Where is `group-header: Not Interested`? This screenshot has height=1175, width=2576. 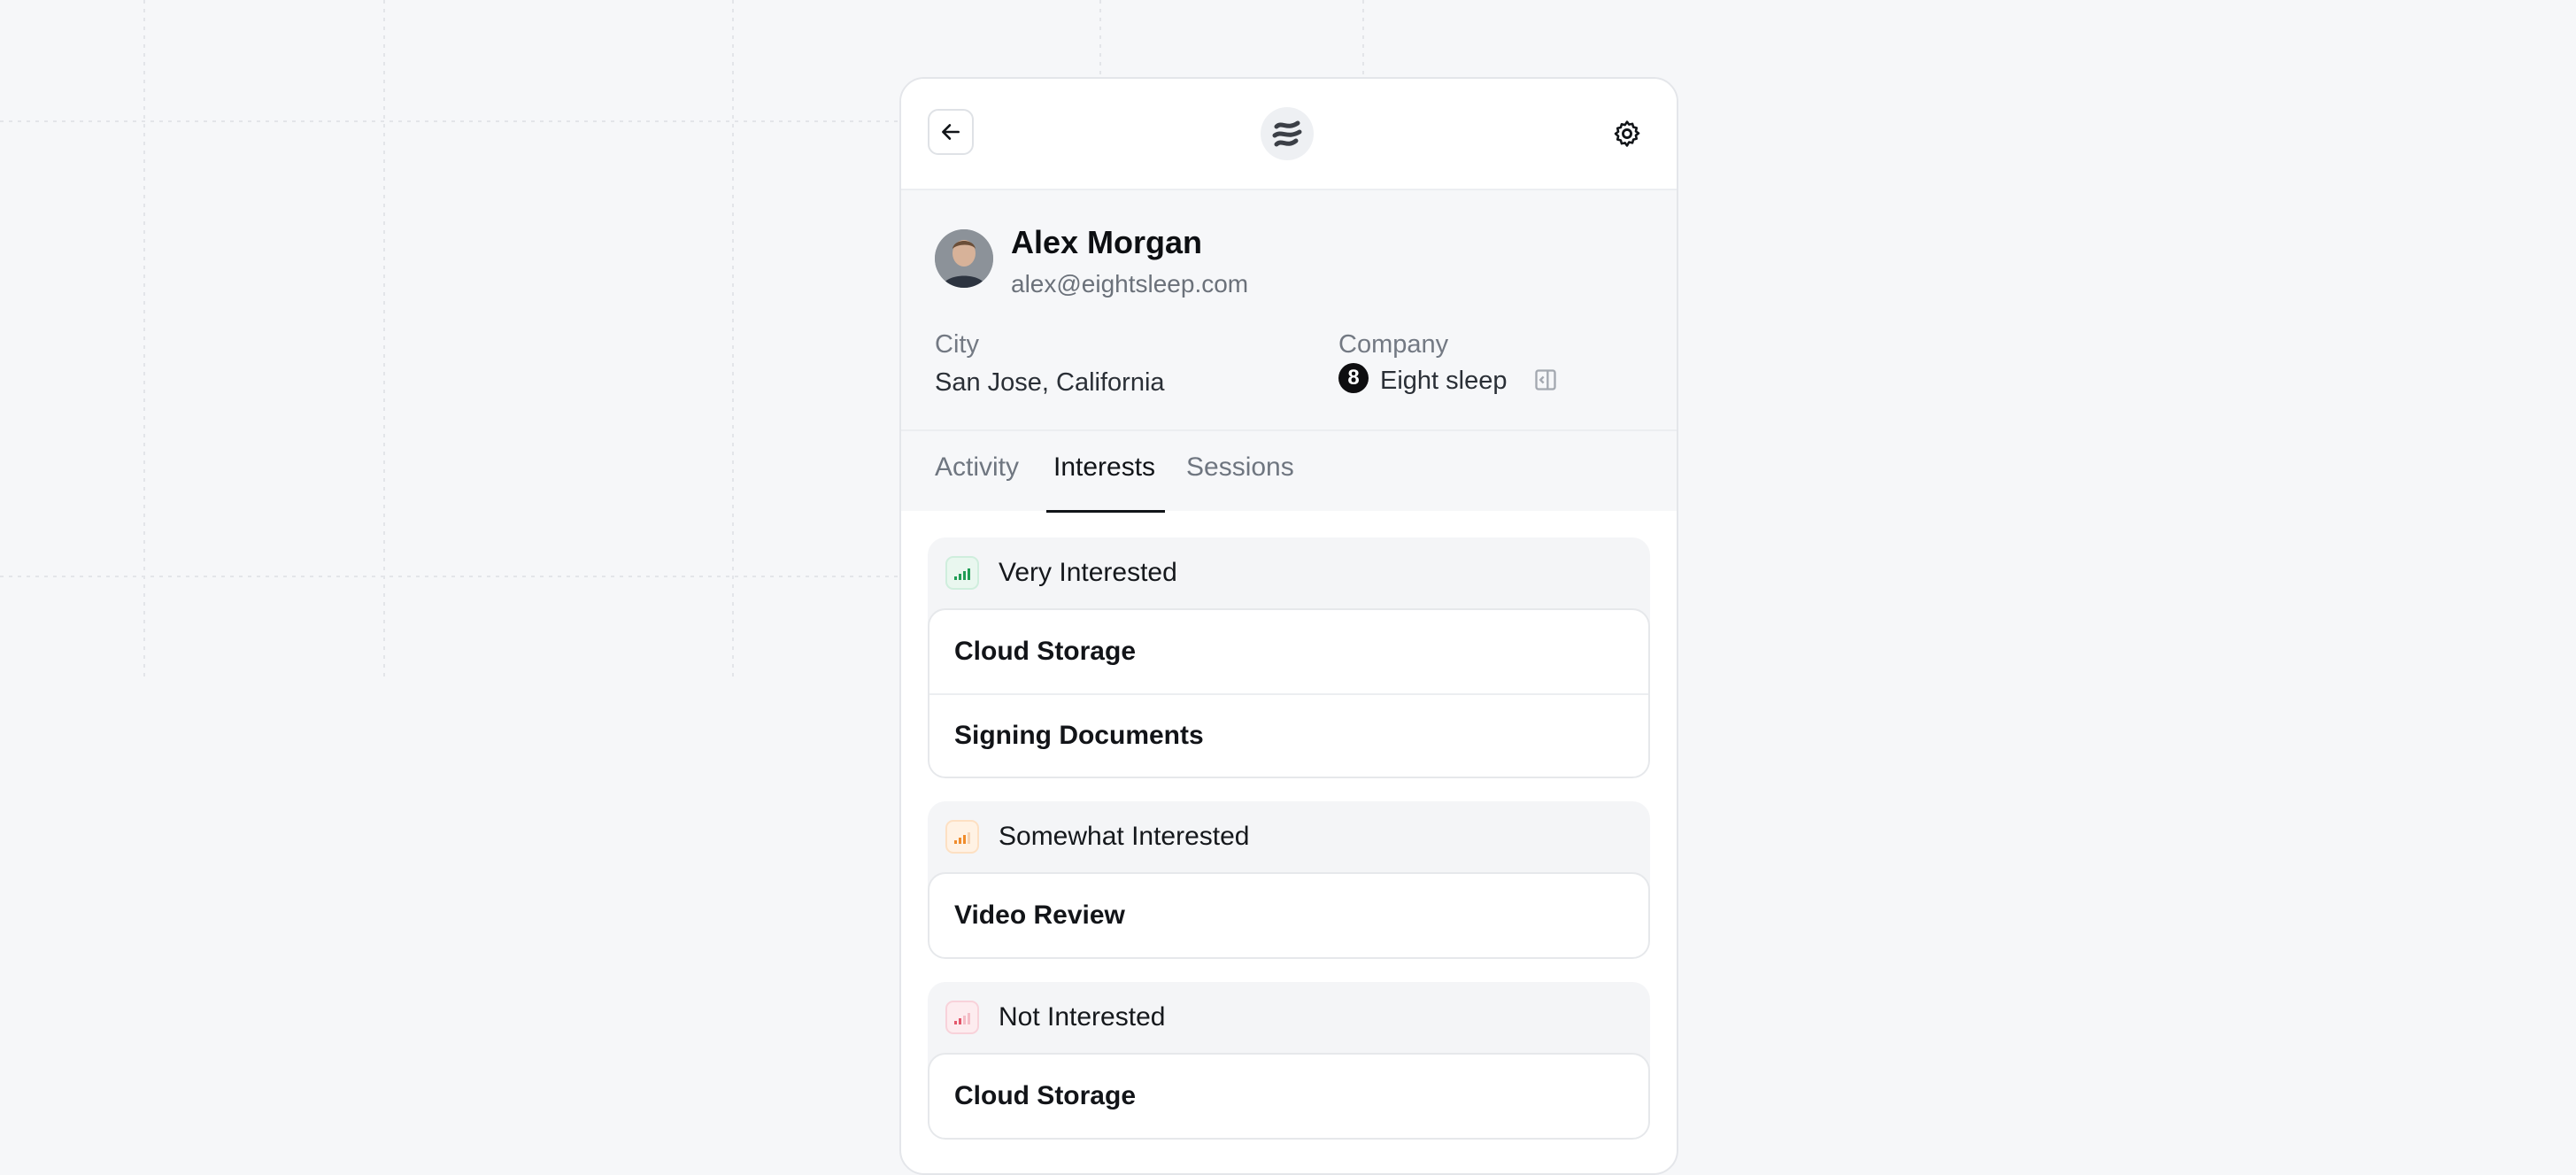 group-header: Not Interested is located at coordinates (1289, 1017).